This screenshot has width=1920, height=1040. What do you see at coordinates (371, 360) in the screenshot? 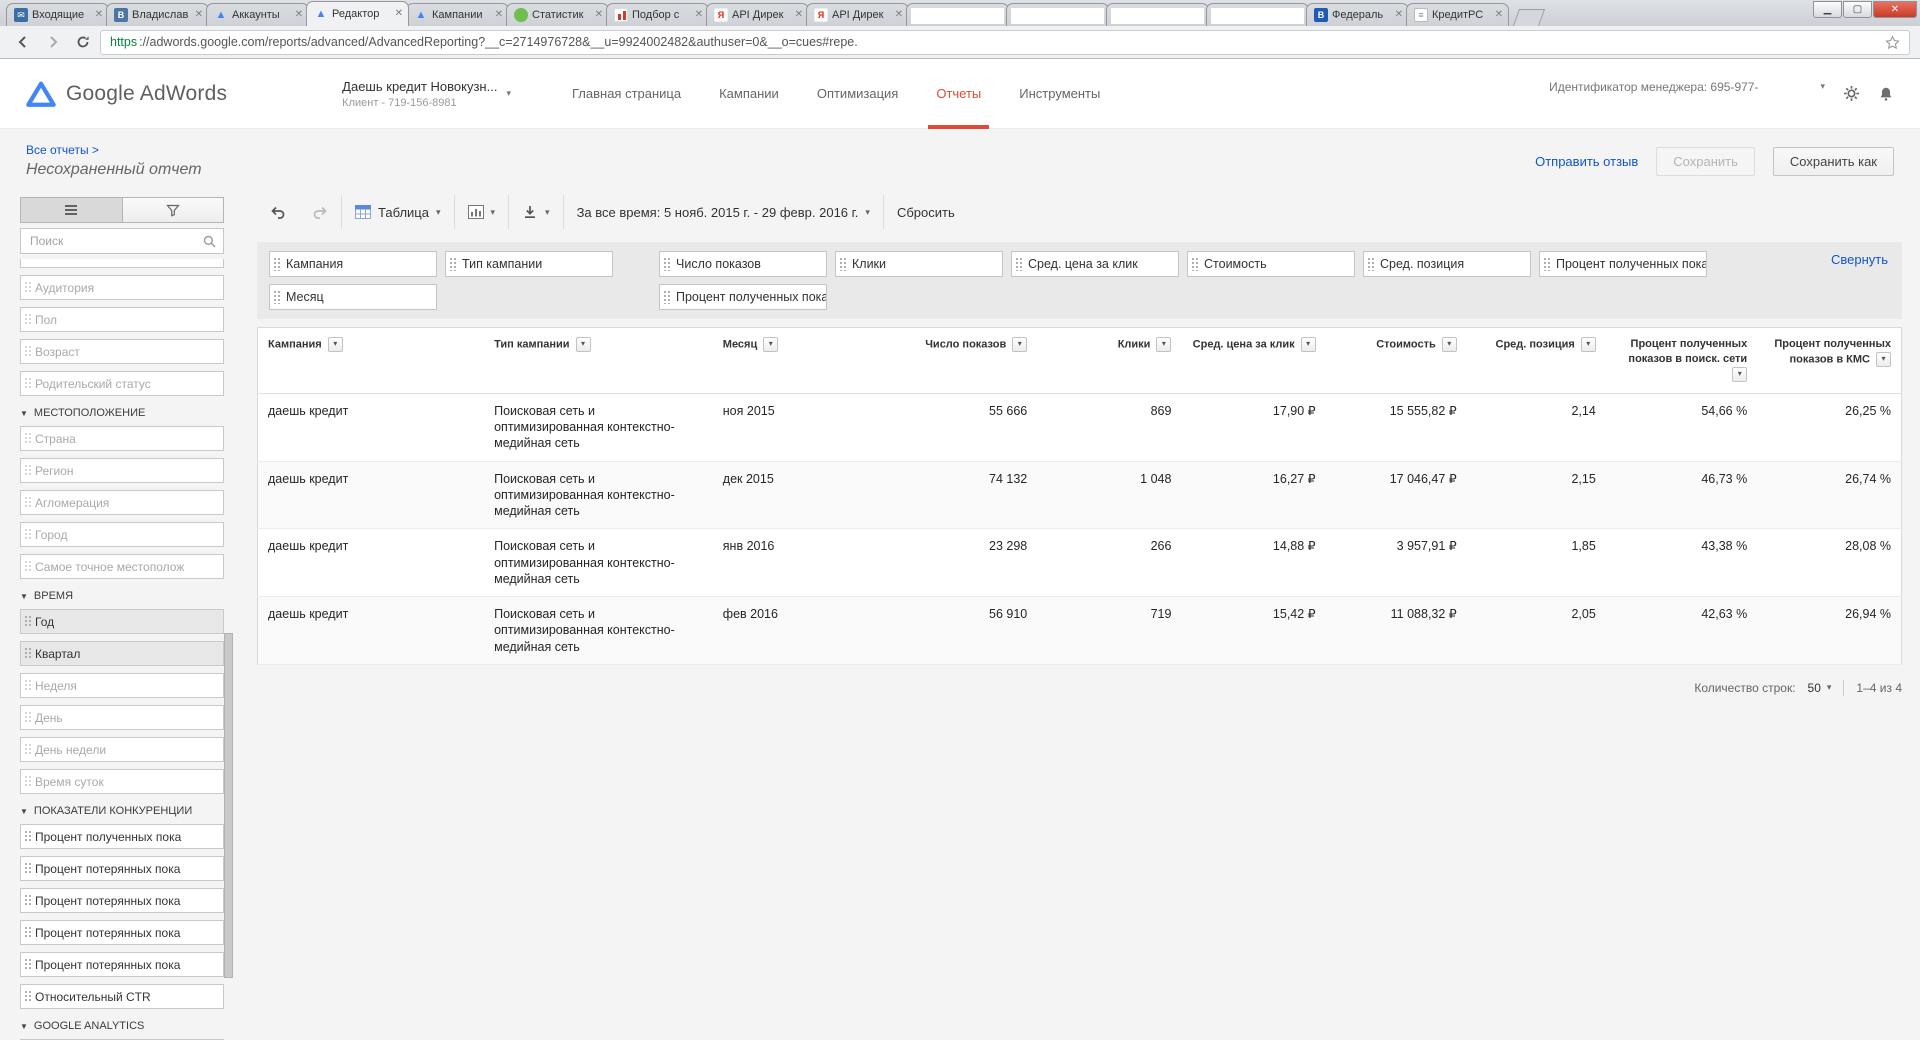
I see `column-header-campaign: Кампания ▾` at bounding box center [371, 360].